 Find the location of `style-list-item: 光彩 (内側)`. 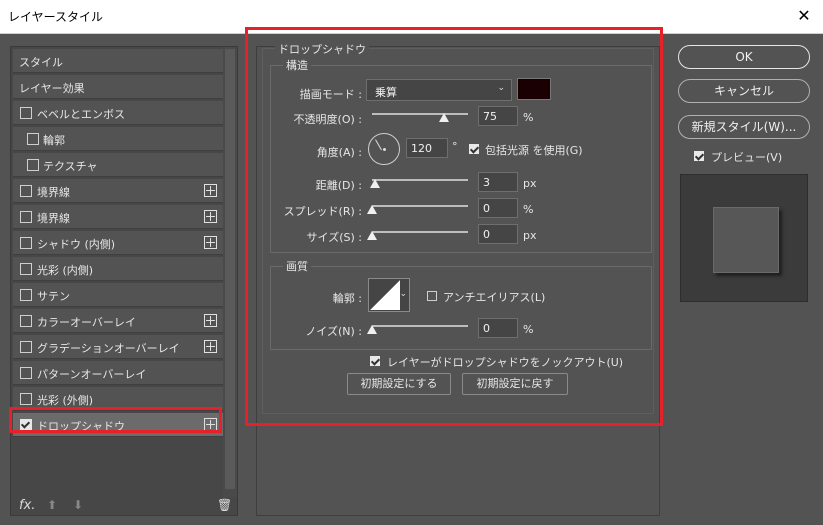

style-list-item: 光彩 (内側) is located at coordinates (118, 269).